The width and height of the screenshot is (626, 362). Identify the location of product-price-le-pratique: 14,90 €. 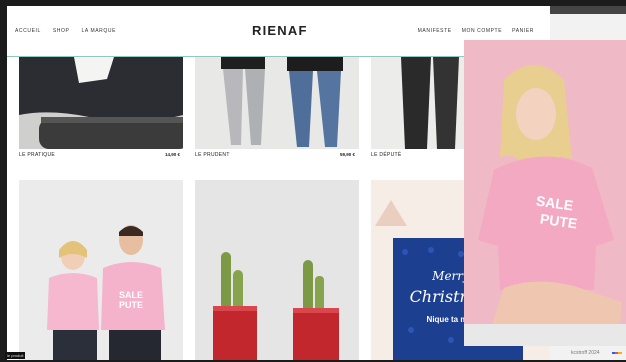
(173, 154).